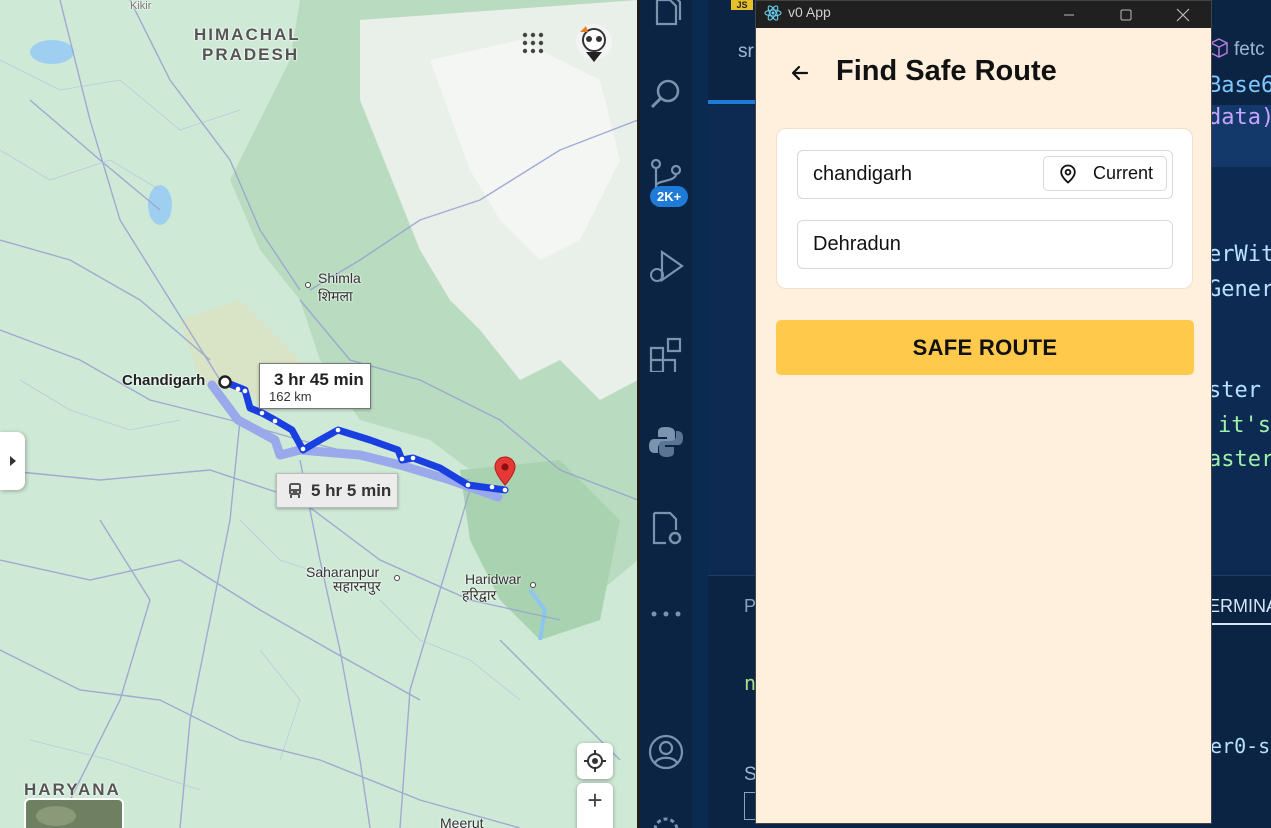 The image size is (1271, 828). I want to click on city-label-saharanpur-hi: सहारनपुर, so click(357, 586).